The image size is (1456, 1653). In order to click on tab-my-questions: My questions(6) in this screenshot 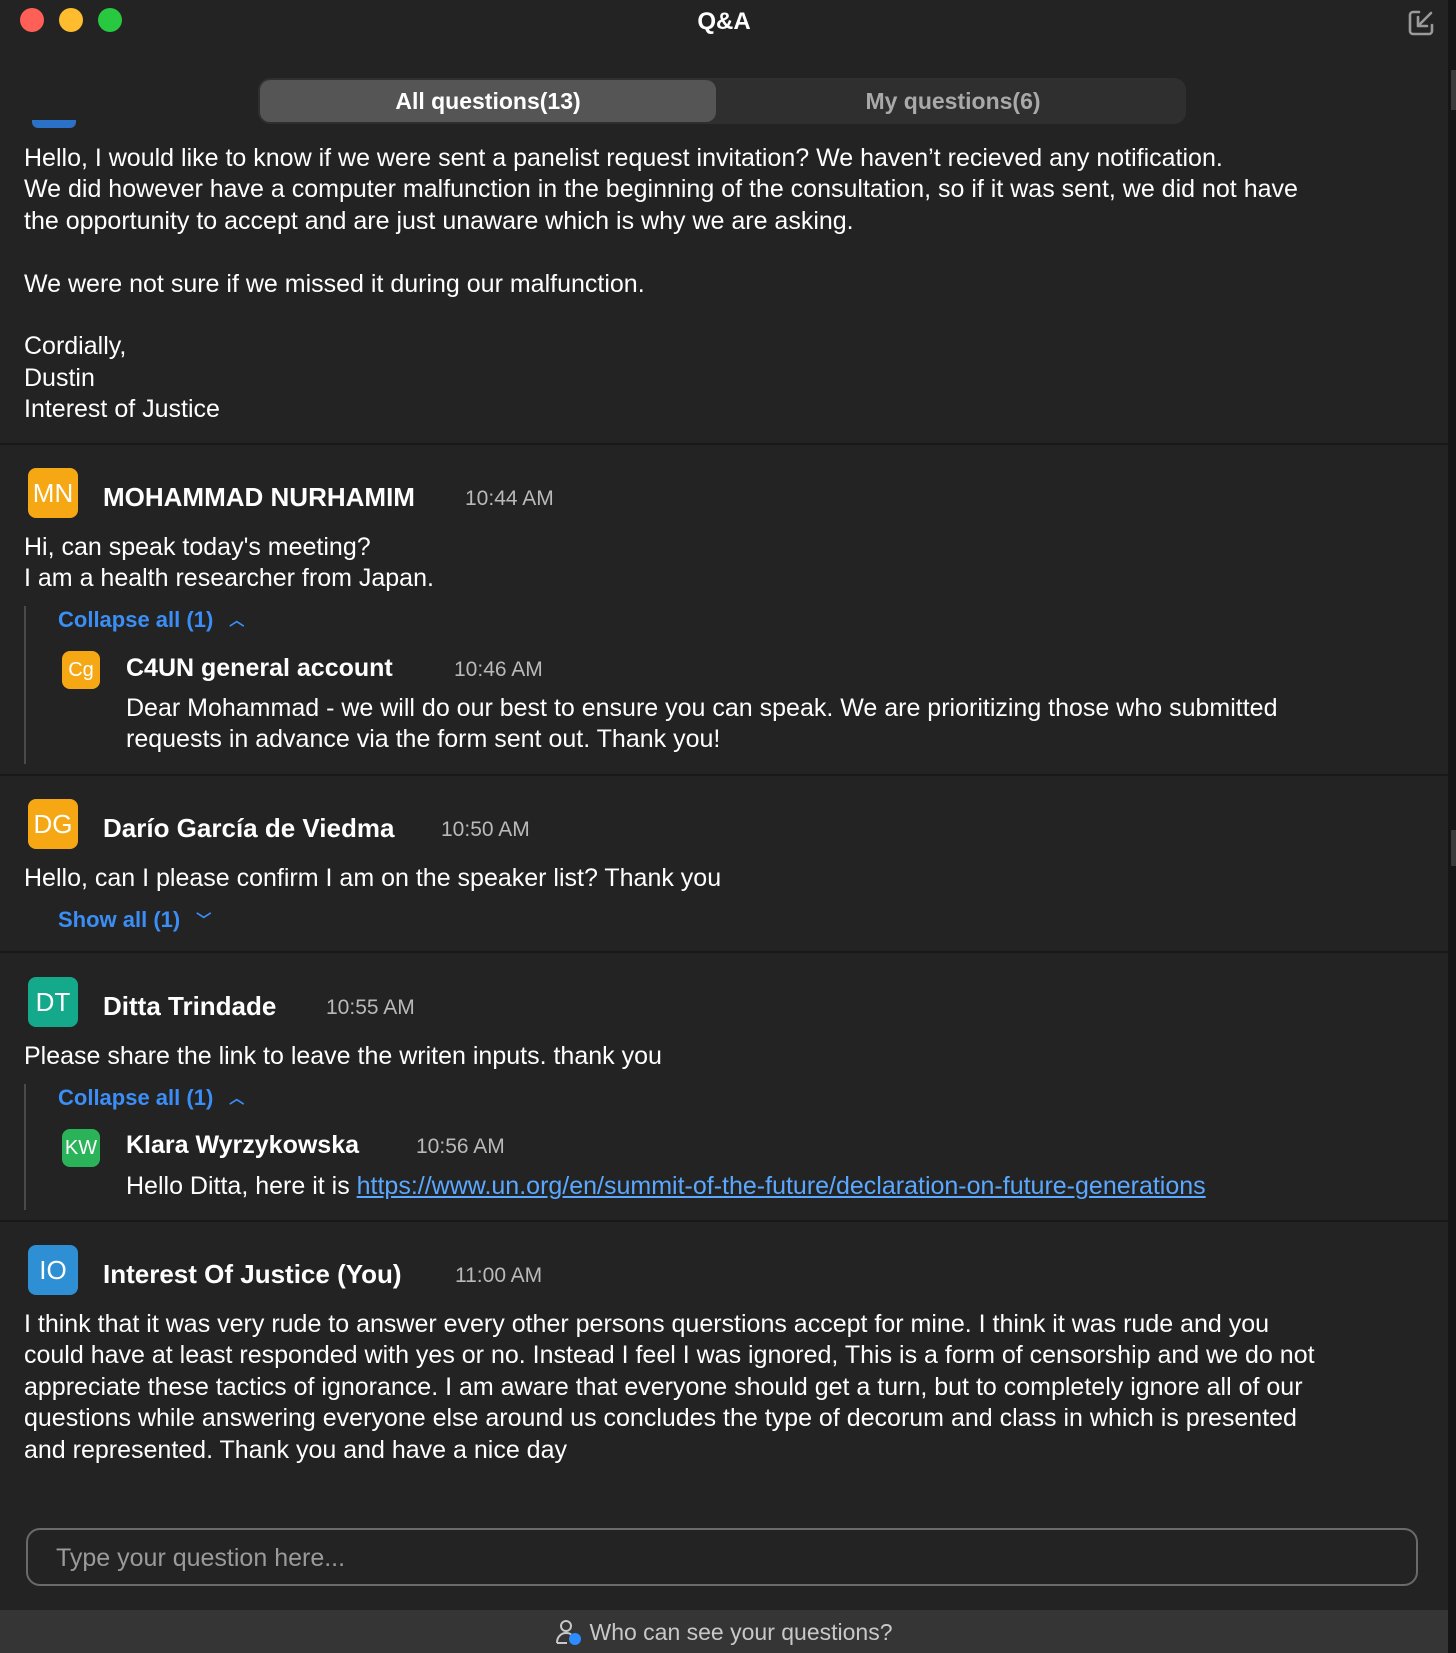, I will do `click(953, 101)`.